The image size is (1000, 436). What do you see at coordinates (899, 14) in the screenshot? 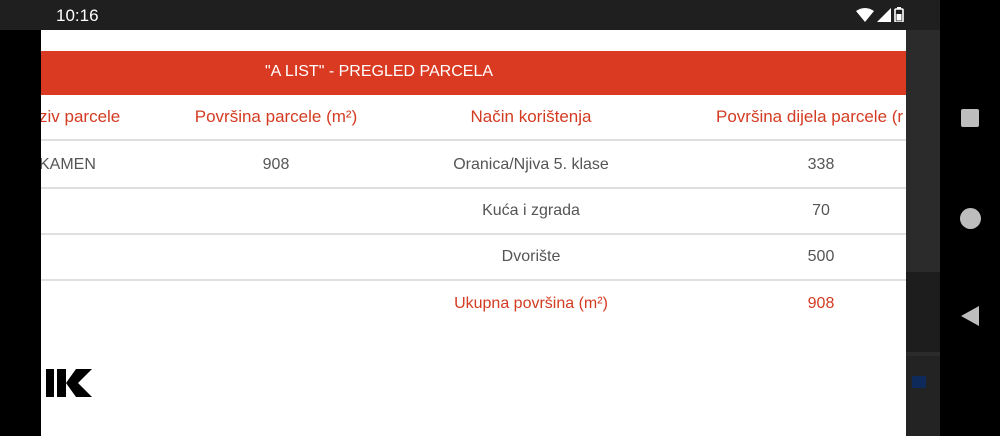
I see `battery-icon` at bounding box center [899, 14].